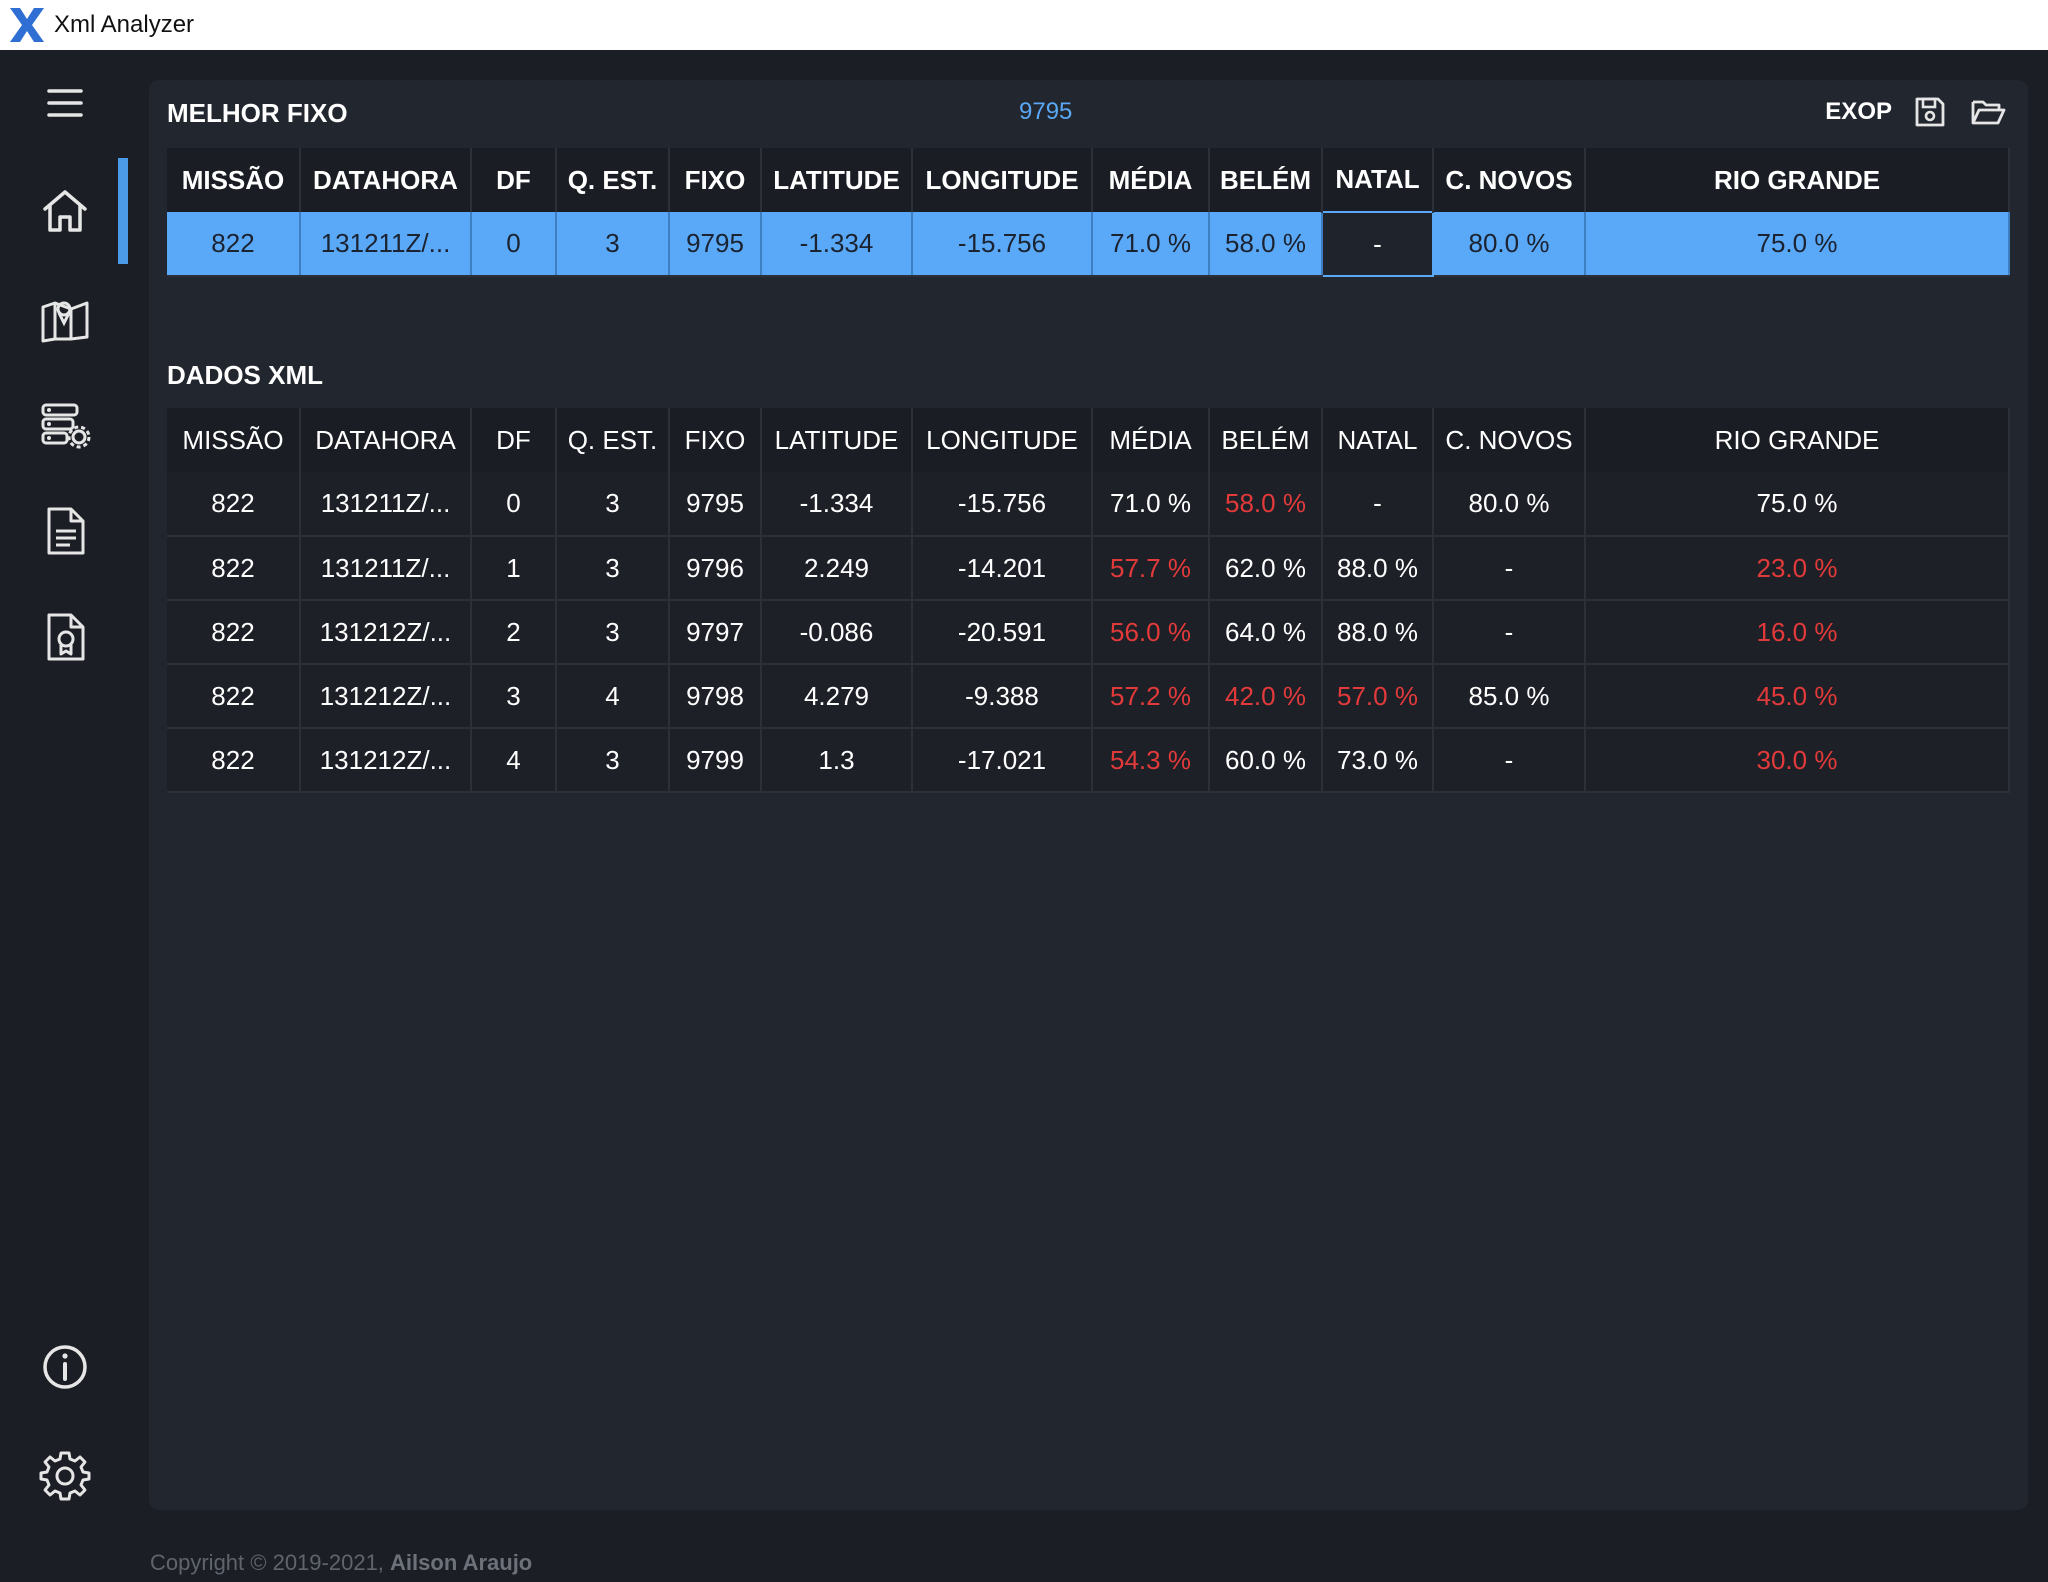 The image size is (2048, 1582). I want to click on cell: 1.3, so click(837, 760).